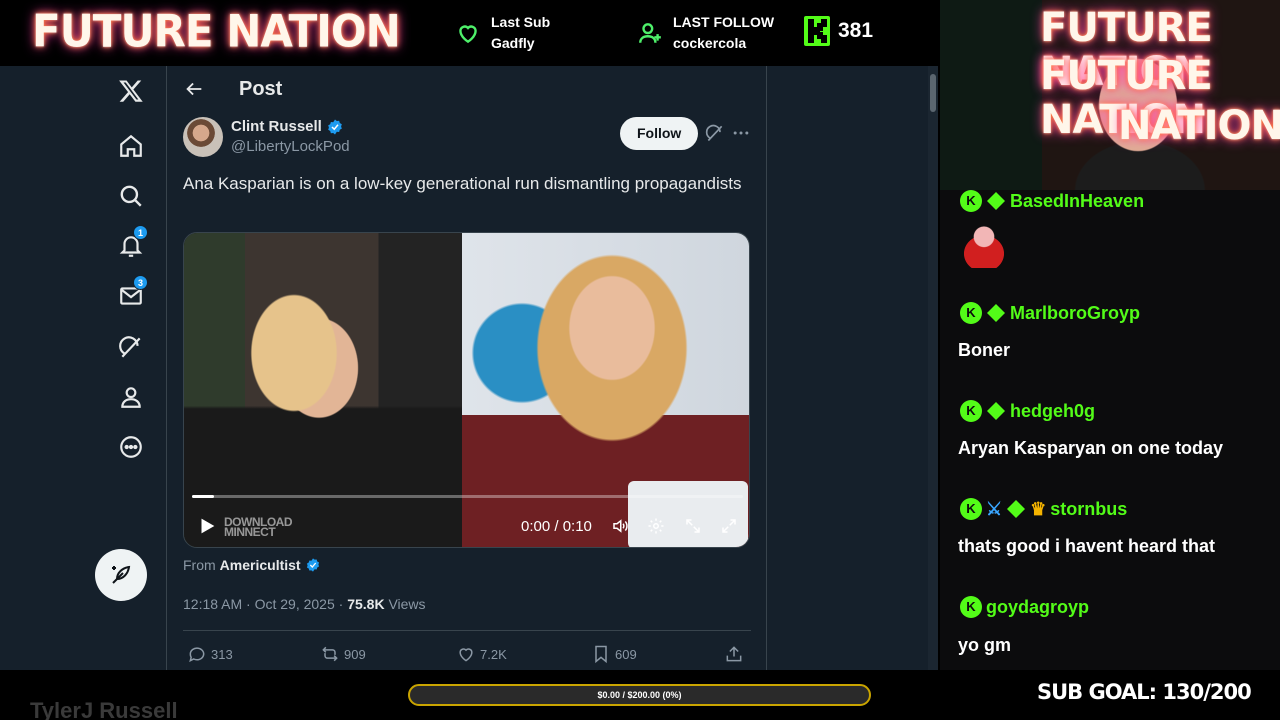 This screenshot has height=720, width=1280. I want to click on chat-emote, so click(984, 244).